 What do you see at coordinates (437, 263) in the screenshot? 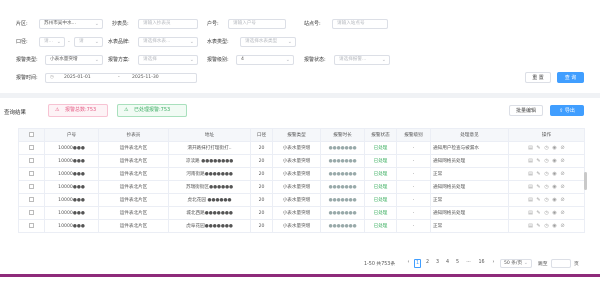
I see `page-3: 3` at bounding box center [437, 263].